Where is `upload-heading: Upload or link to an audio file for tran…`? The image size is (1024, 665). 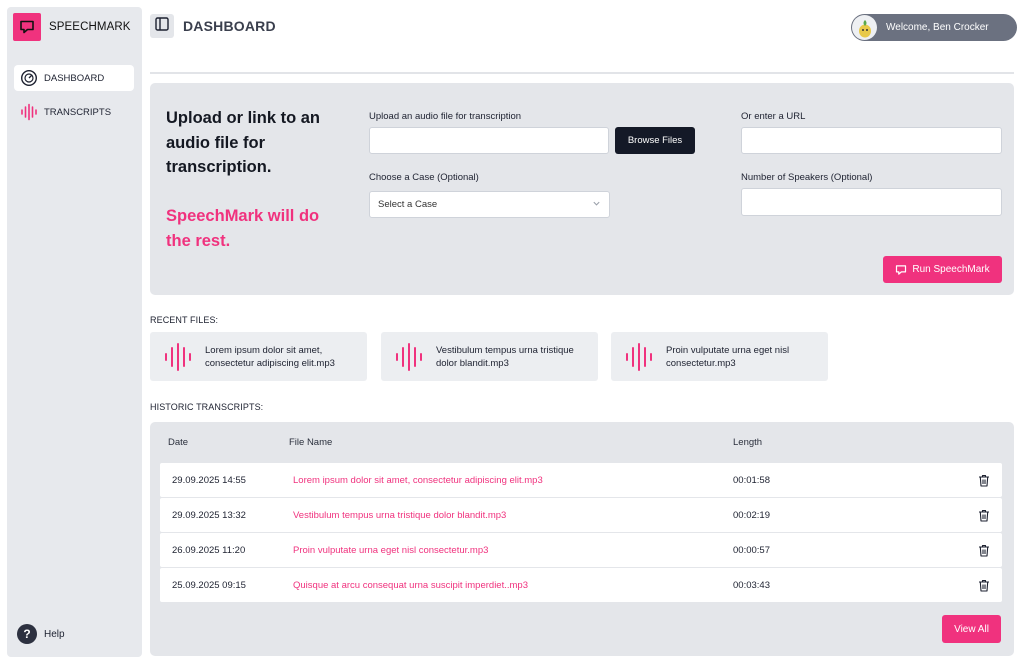
upload-heading: Upload or link to an audio file for tran… is located at coordinates (243, 142).